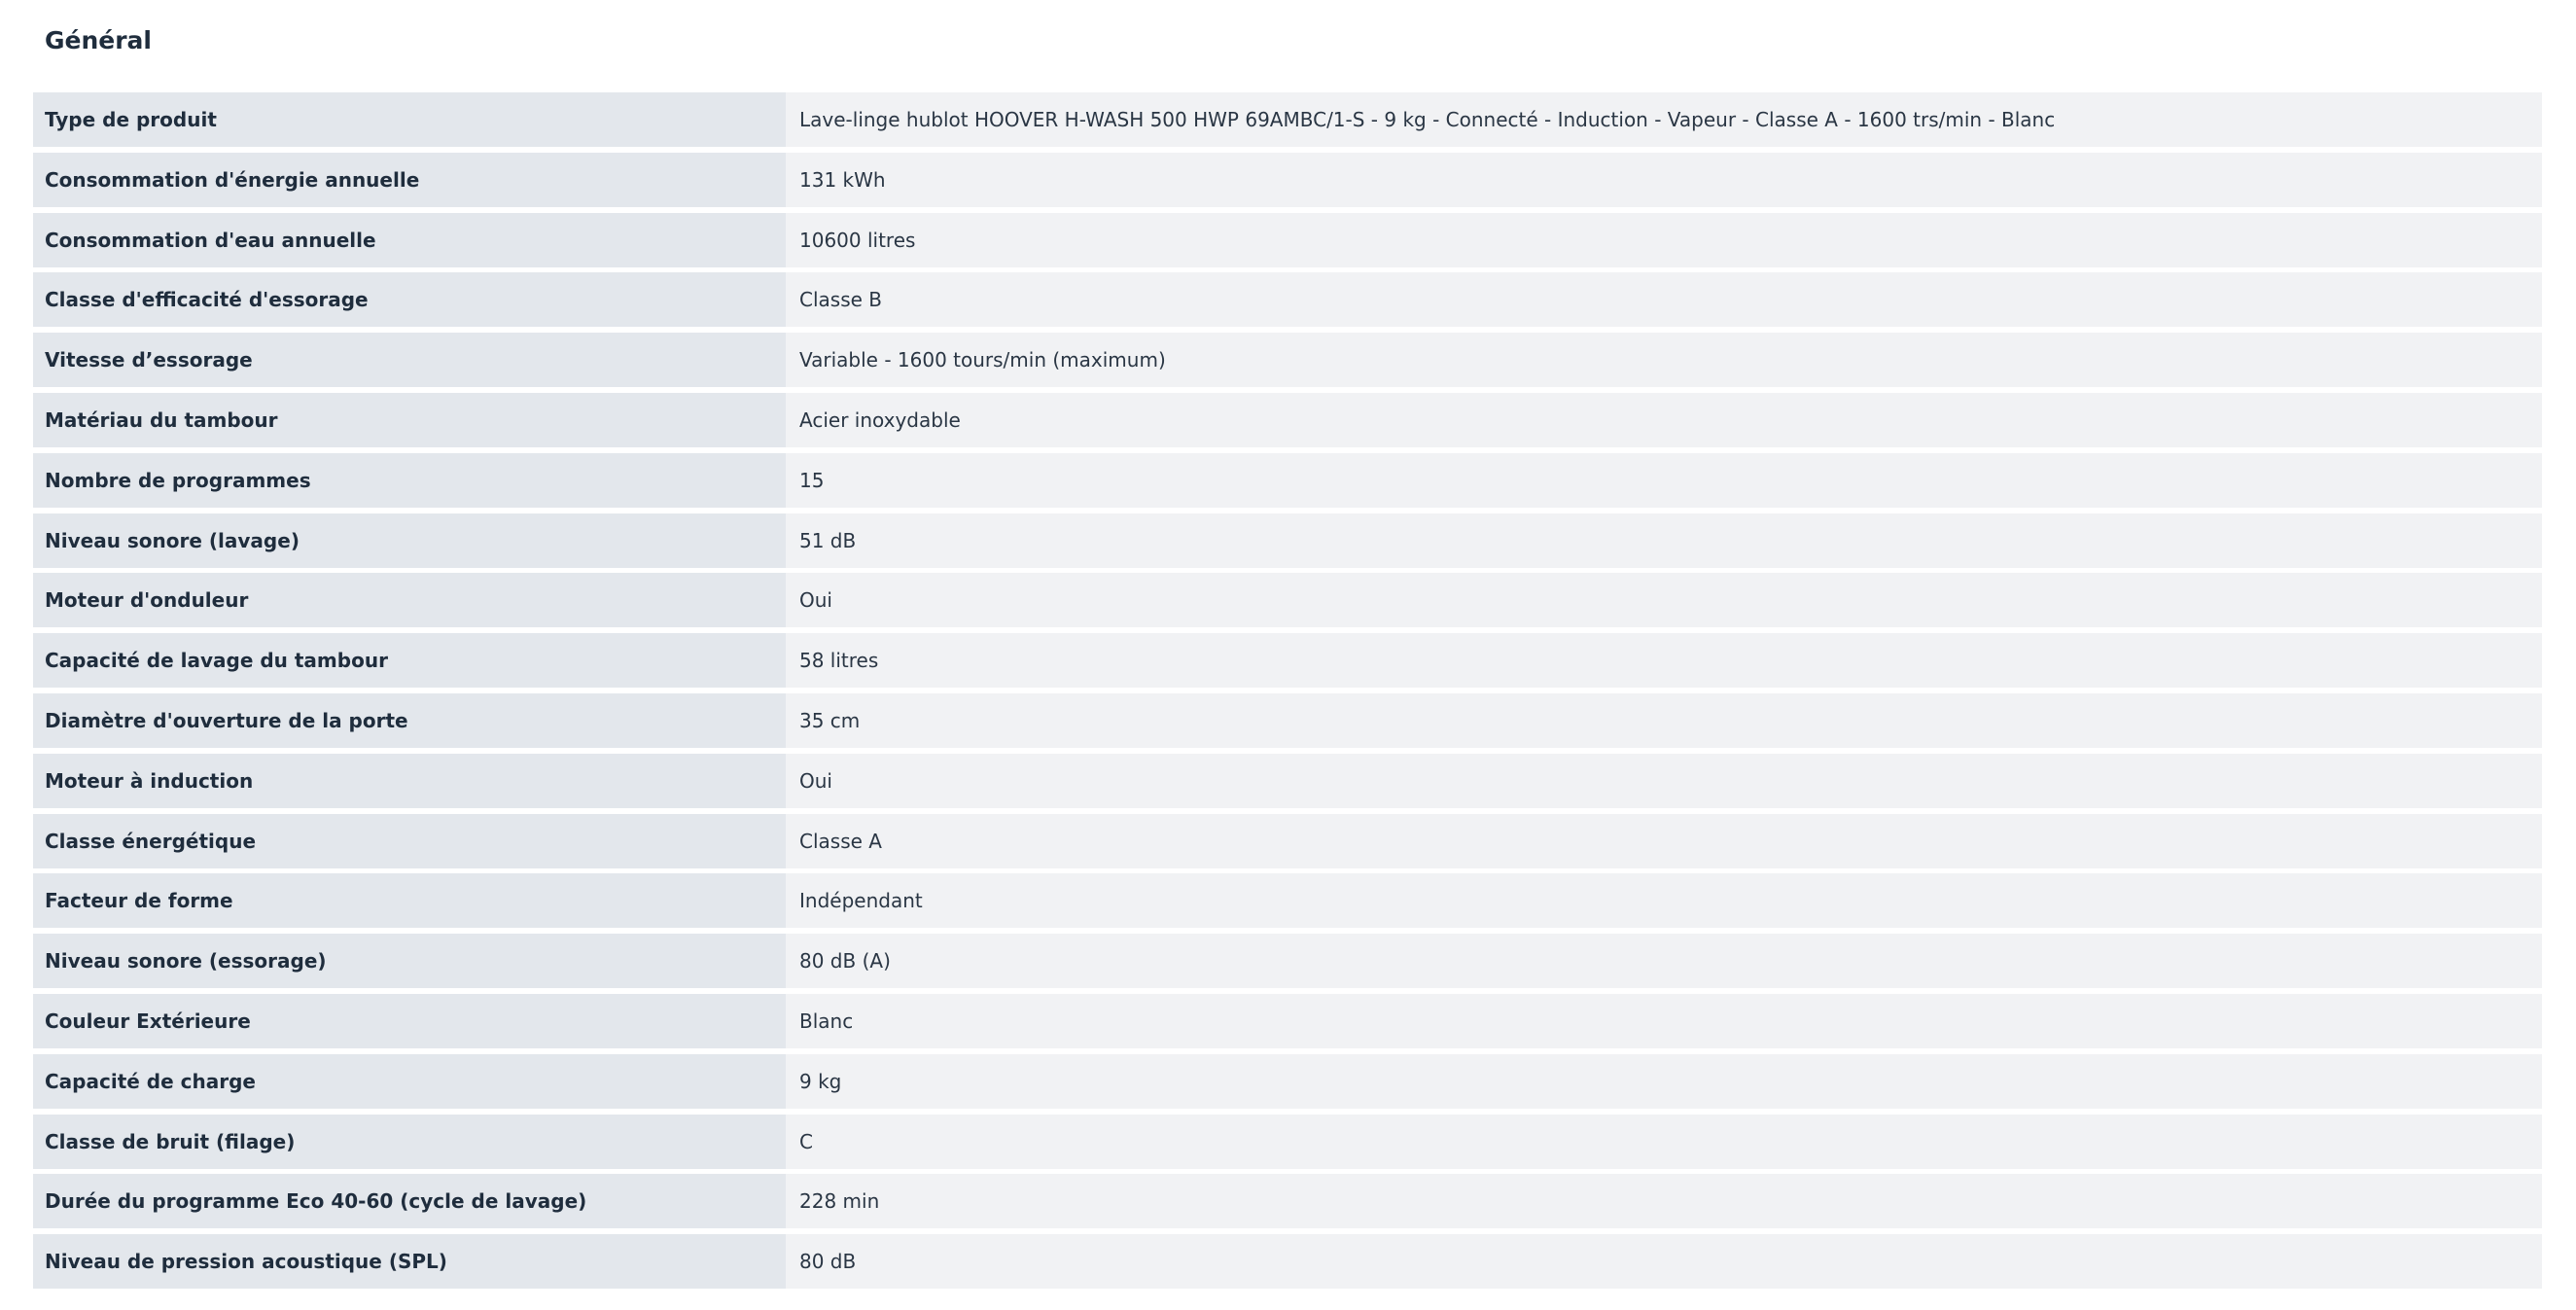 The width and height of the screenshot is (2576, 1310). What do you see at coordinates (410, 360) in the screenshot?
I see `spec-label: Vitesse d’essorage` at bounding box center [410, 360].